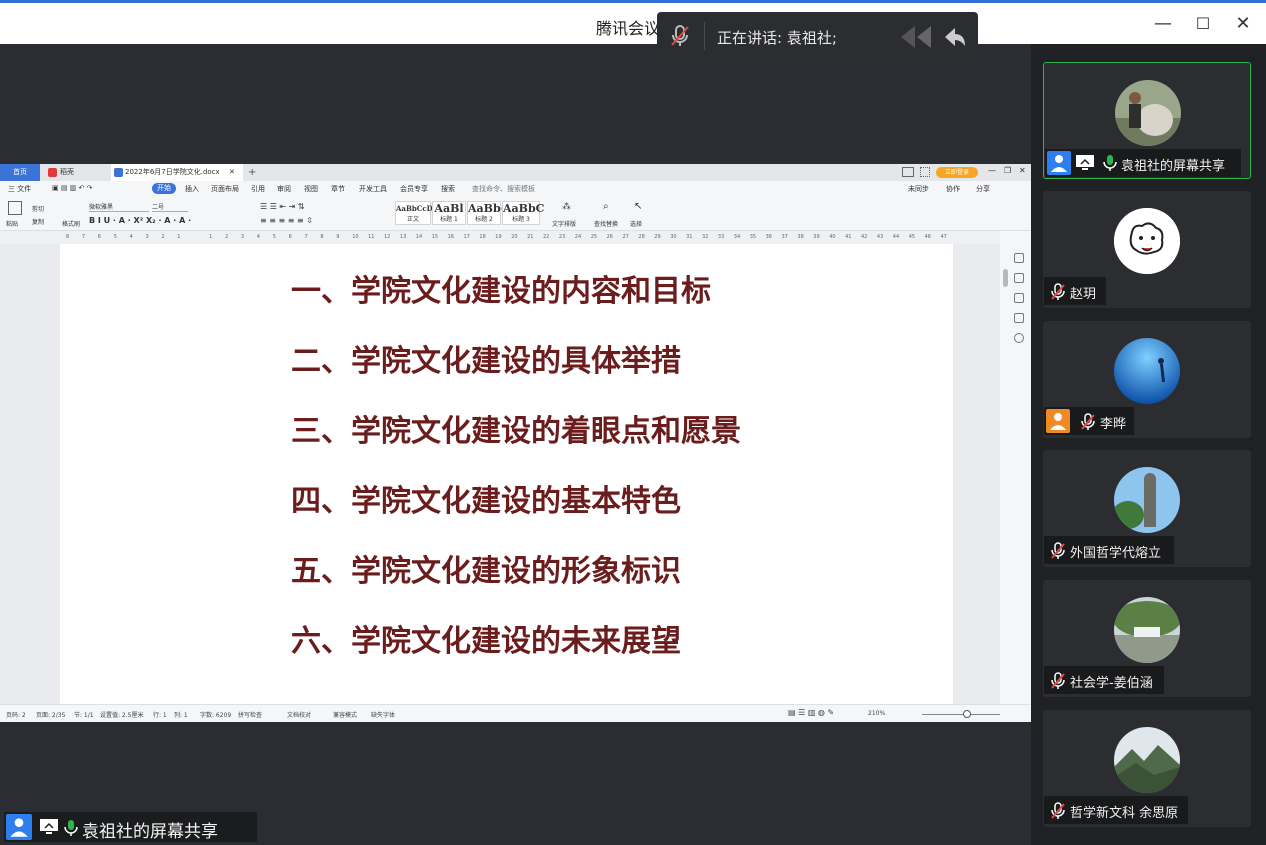 Image resolution: width=1266 pixels, height=845 pixels. What do you see at coordinates (1147, 249) in the screenshot?
I see `participant-tile: 赵玥` at bounding box center [1147, 249].